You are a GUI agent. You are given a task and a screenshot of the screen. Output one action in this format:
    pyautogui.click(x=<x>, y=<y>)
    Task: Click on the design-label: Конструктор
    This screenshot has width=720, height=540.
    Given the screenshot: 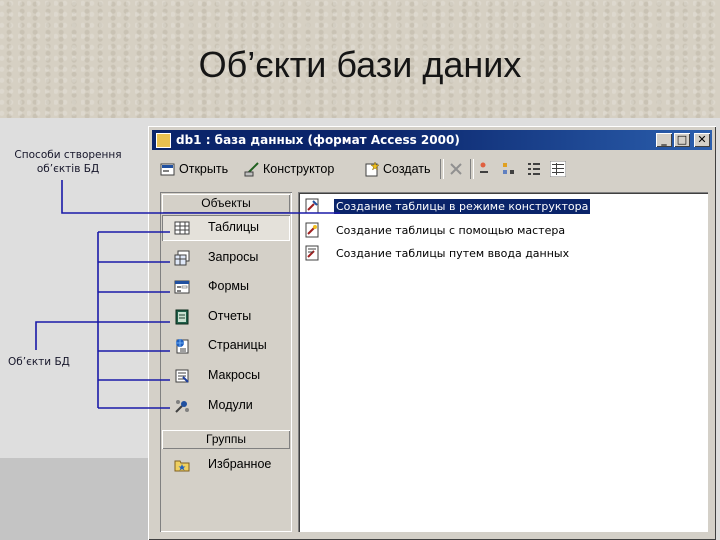 What is the action you would take?
    pyautogui.click(x=299, y=169)
    